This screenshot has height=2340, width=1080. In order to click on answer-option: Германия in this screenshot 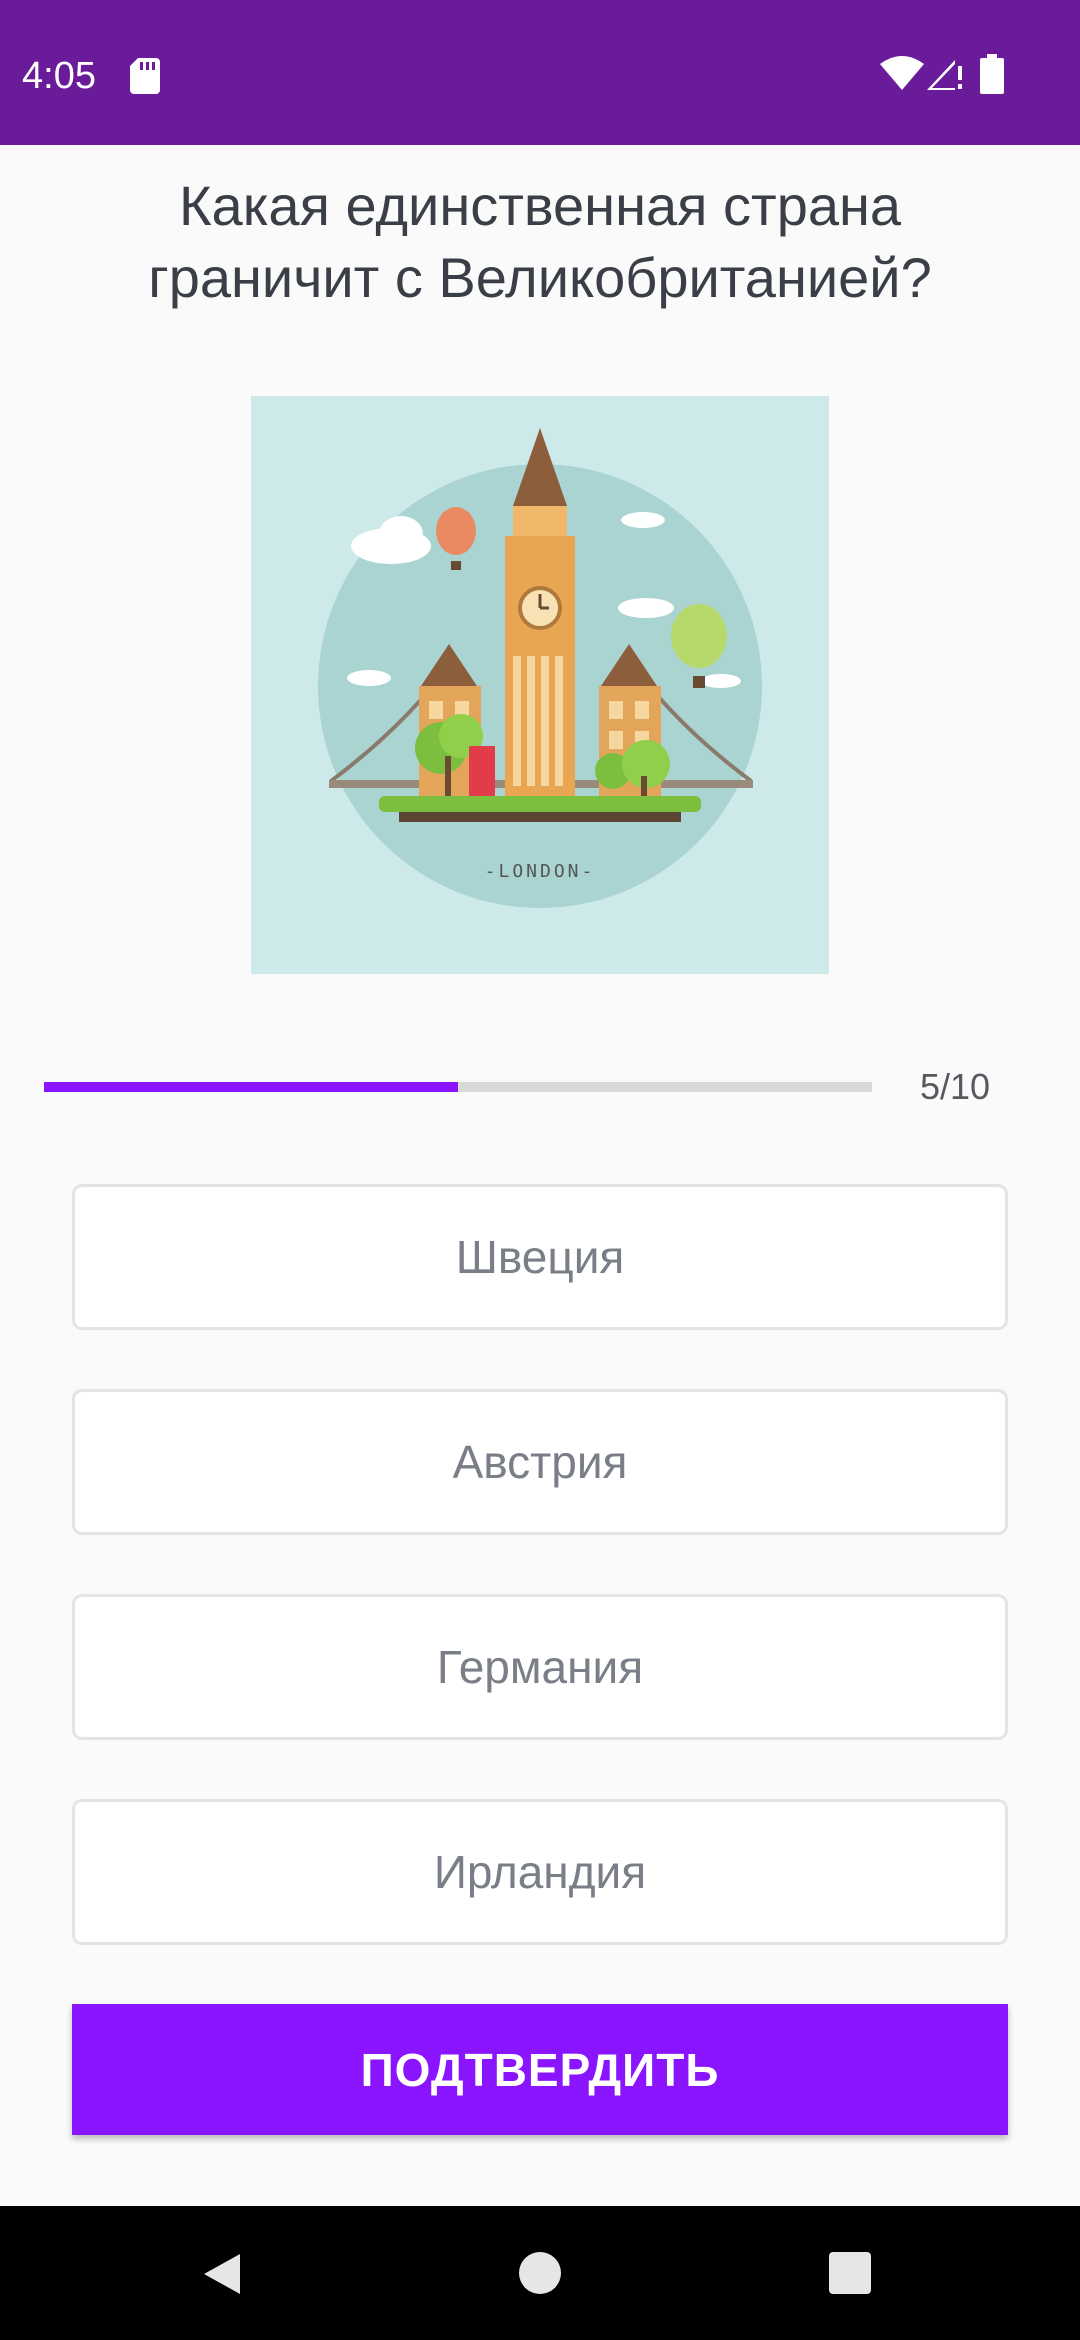, I will do `click(540, 1667)`.